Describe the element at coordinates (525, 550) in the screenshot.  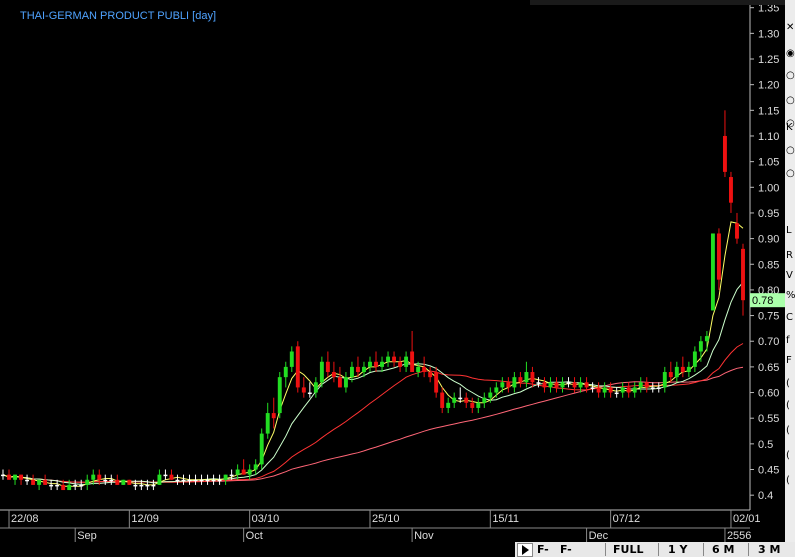
I see `play-icon` at that location.